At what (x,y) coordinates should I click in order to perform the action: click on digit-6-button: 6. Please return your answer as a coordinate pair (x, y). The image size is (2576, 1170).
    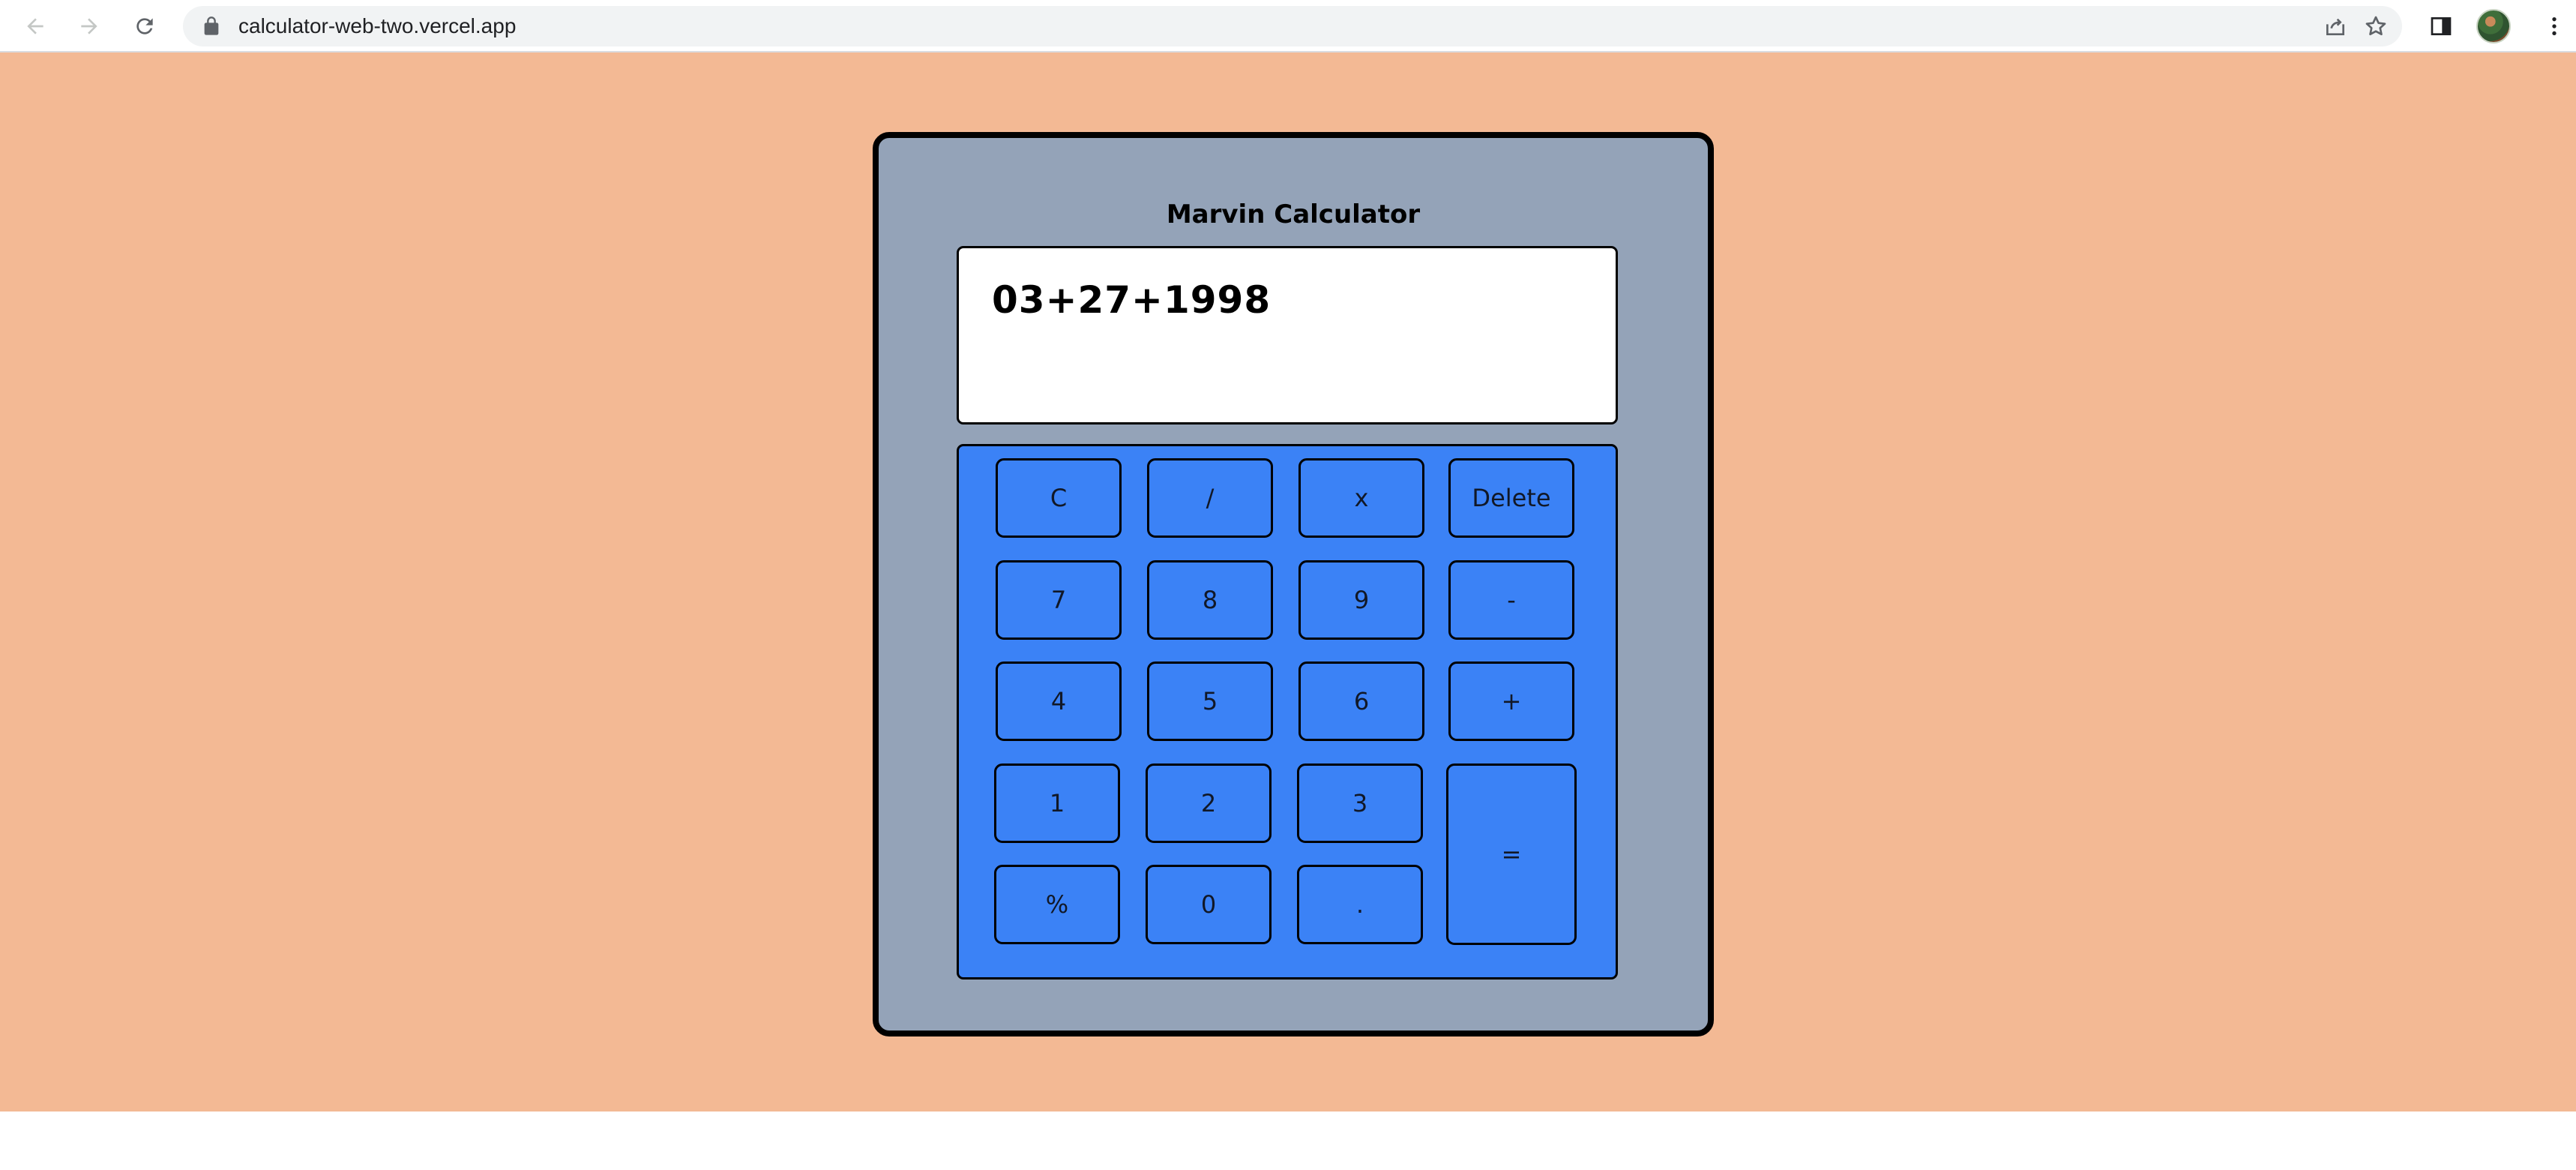
    Looking at the image, I should click on (1361, 701).